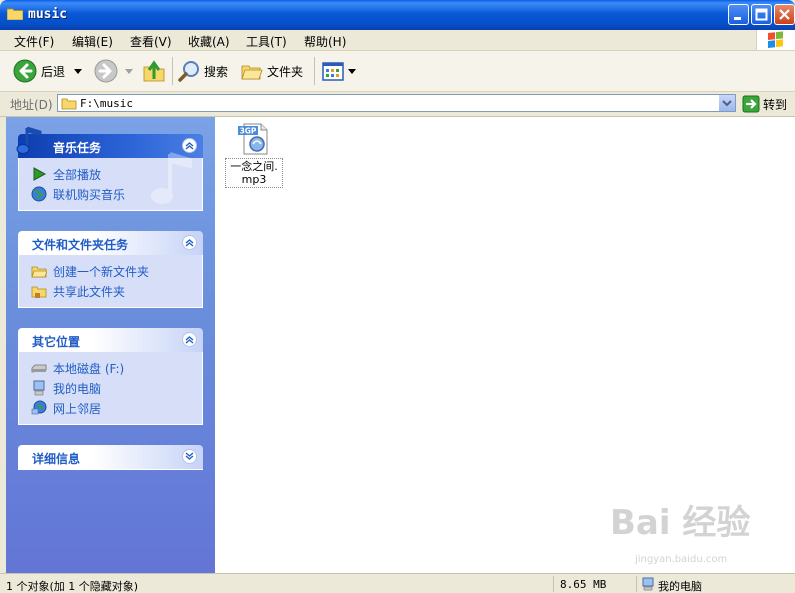 The height and width of the screenshot is (593, 795). I want to click on audio-file-icon: 3GP, so click(253, 139).